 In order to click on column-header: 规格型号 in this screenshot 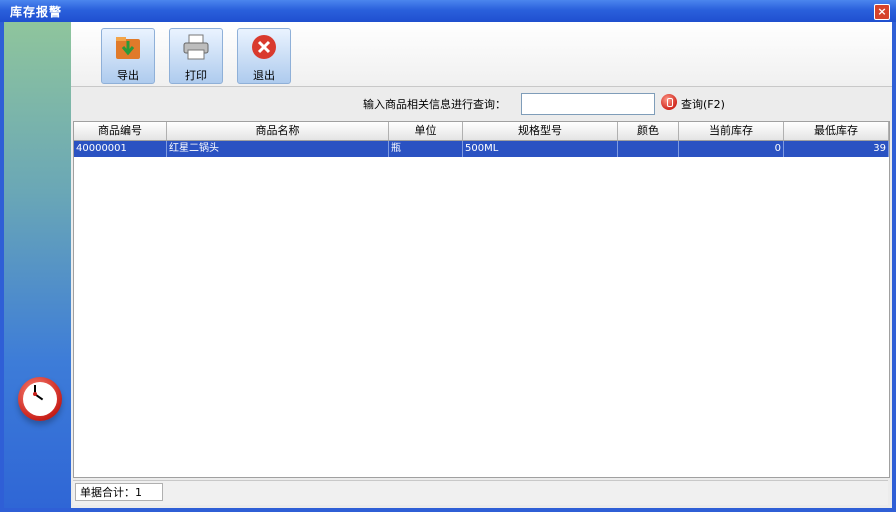, I will do `click(540, 131)`.